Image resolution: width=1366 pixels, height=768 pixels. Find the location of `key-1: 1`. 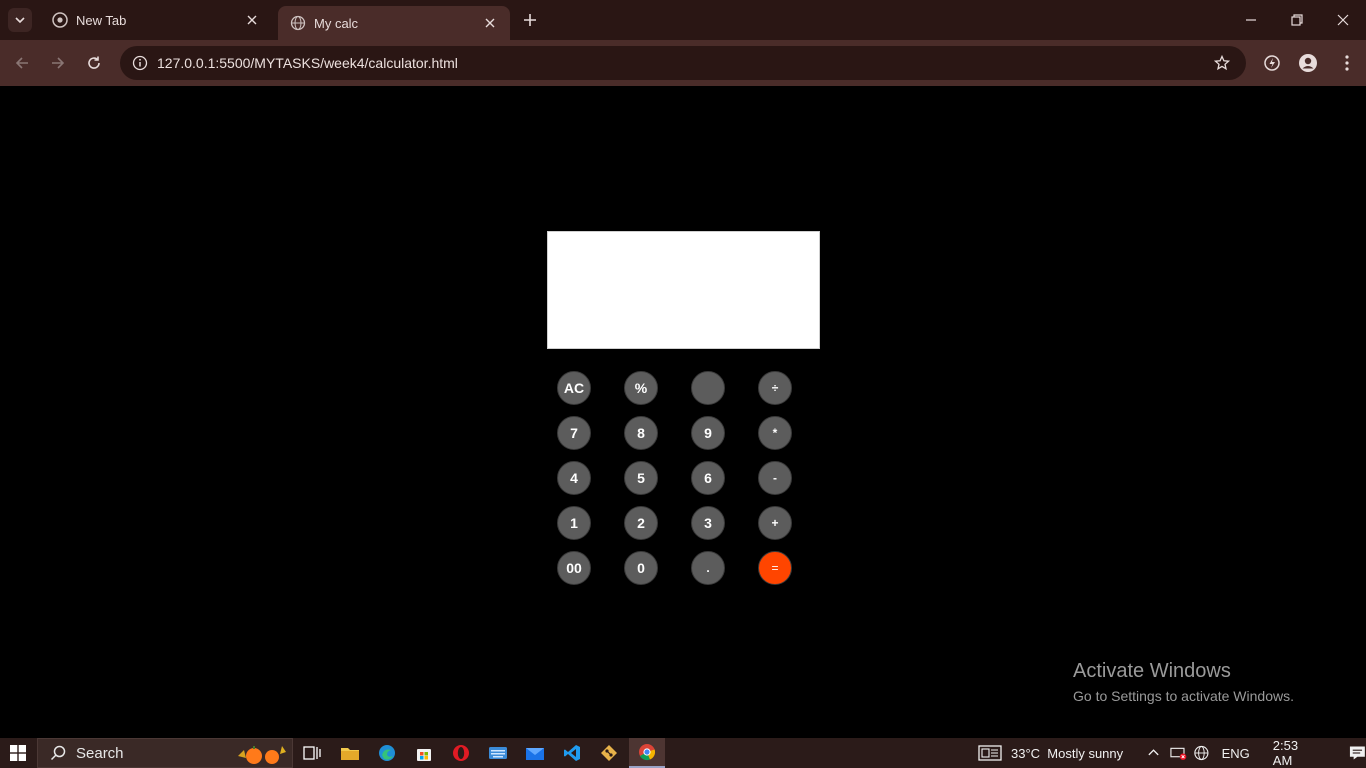

key-1: 1 is located at coordinates (574, 523).